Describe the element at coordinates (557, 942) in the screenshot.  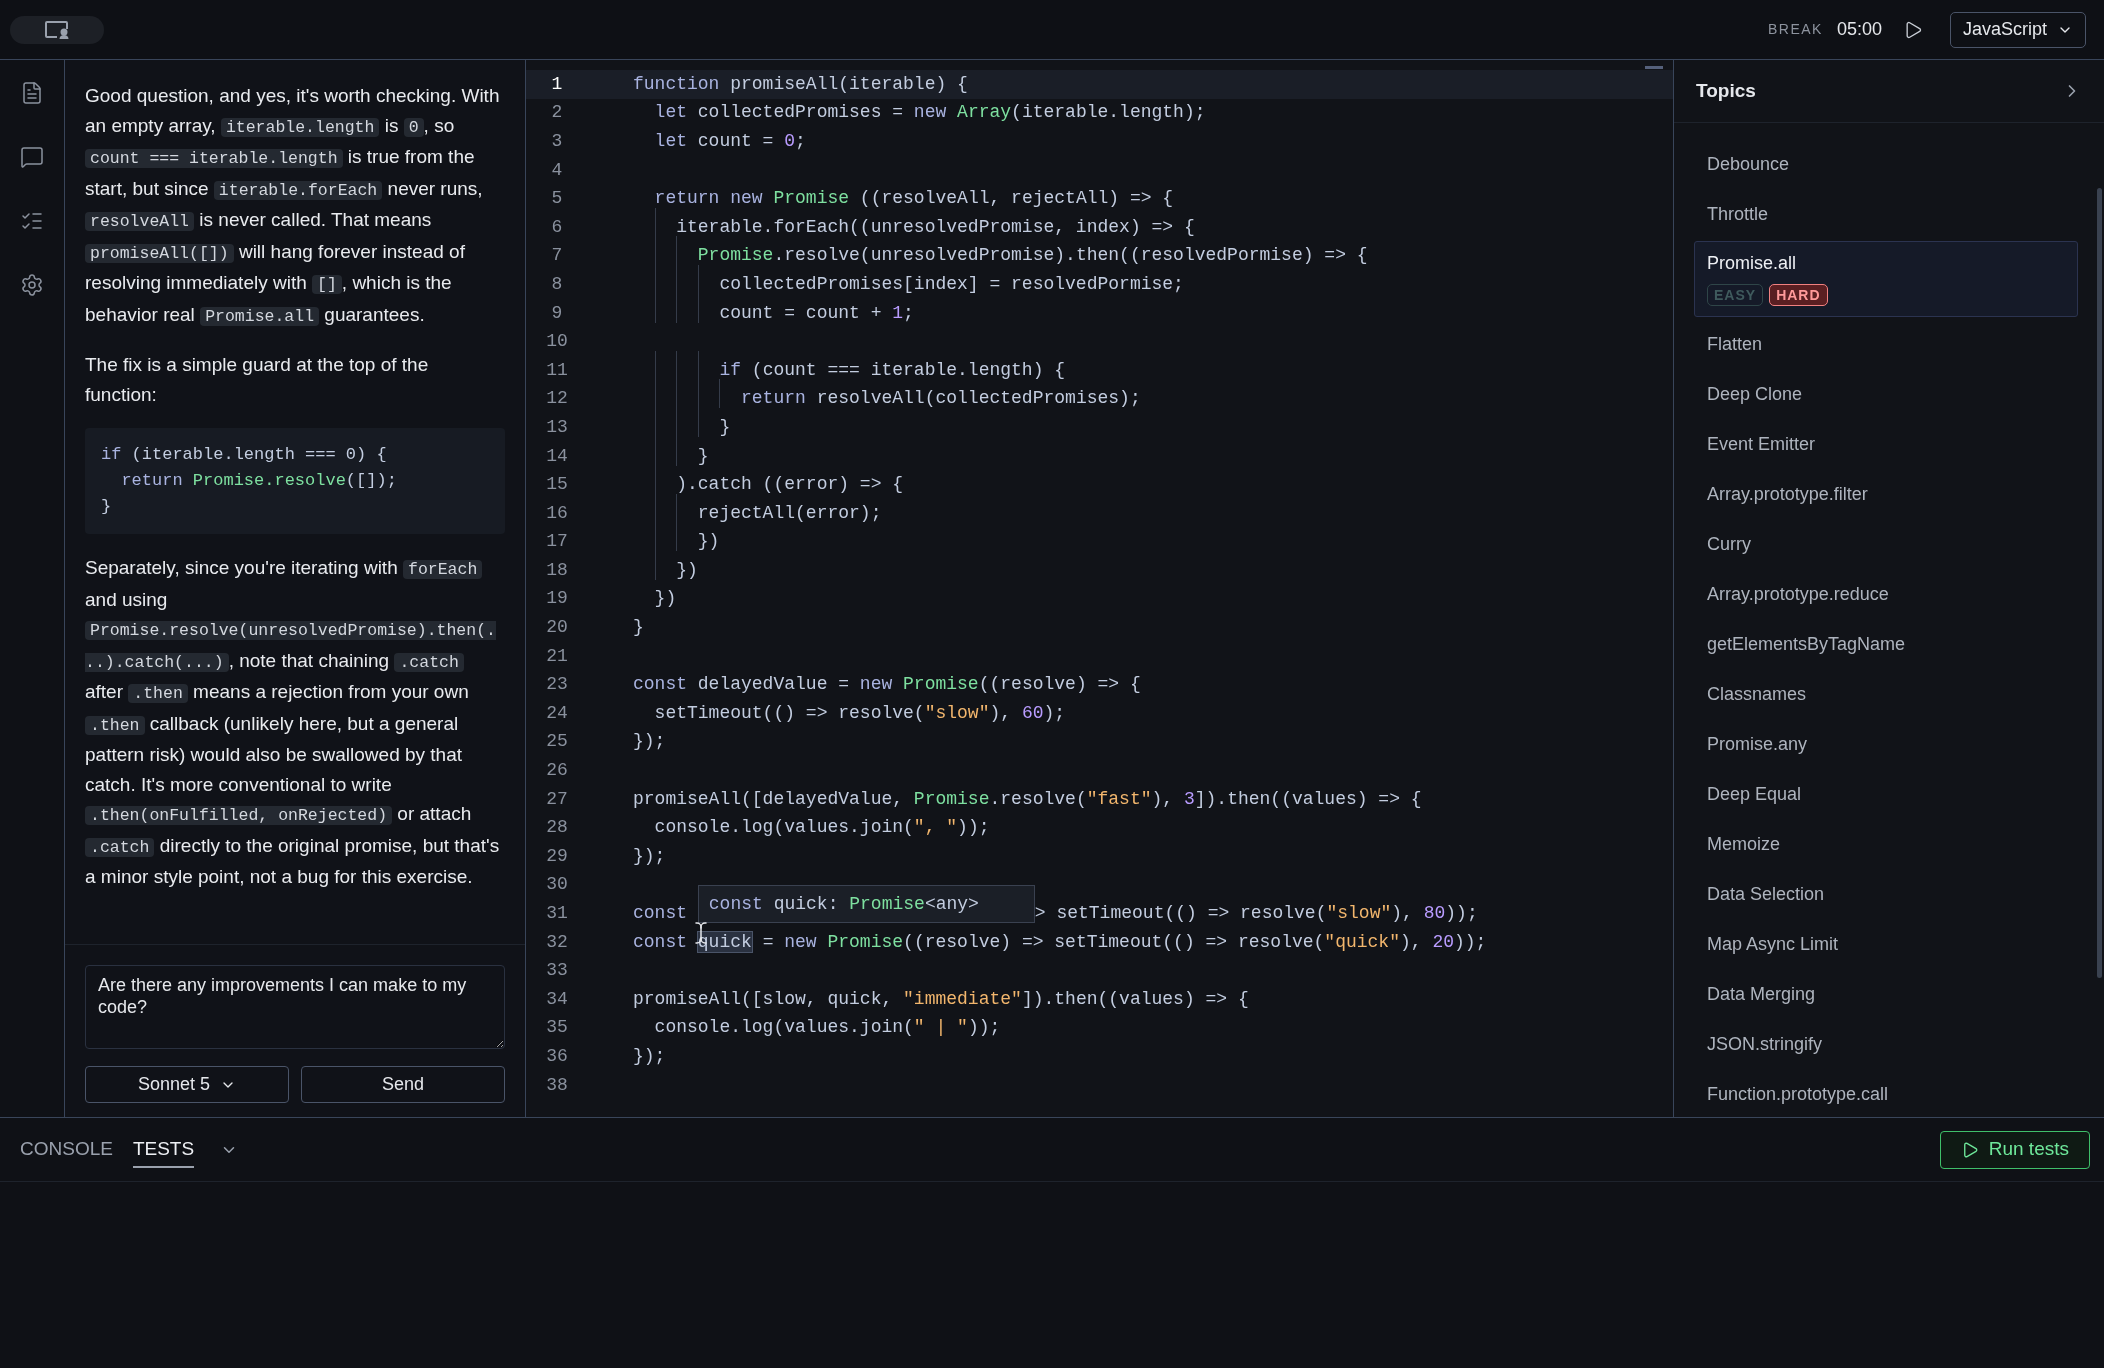
I see `line-number: 32` at that location.